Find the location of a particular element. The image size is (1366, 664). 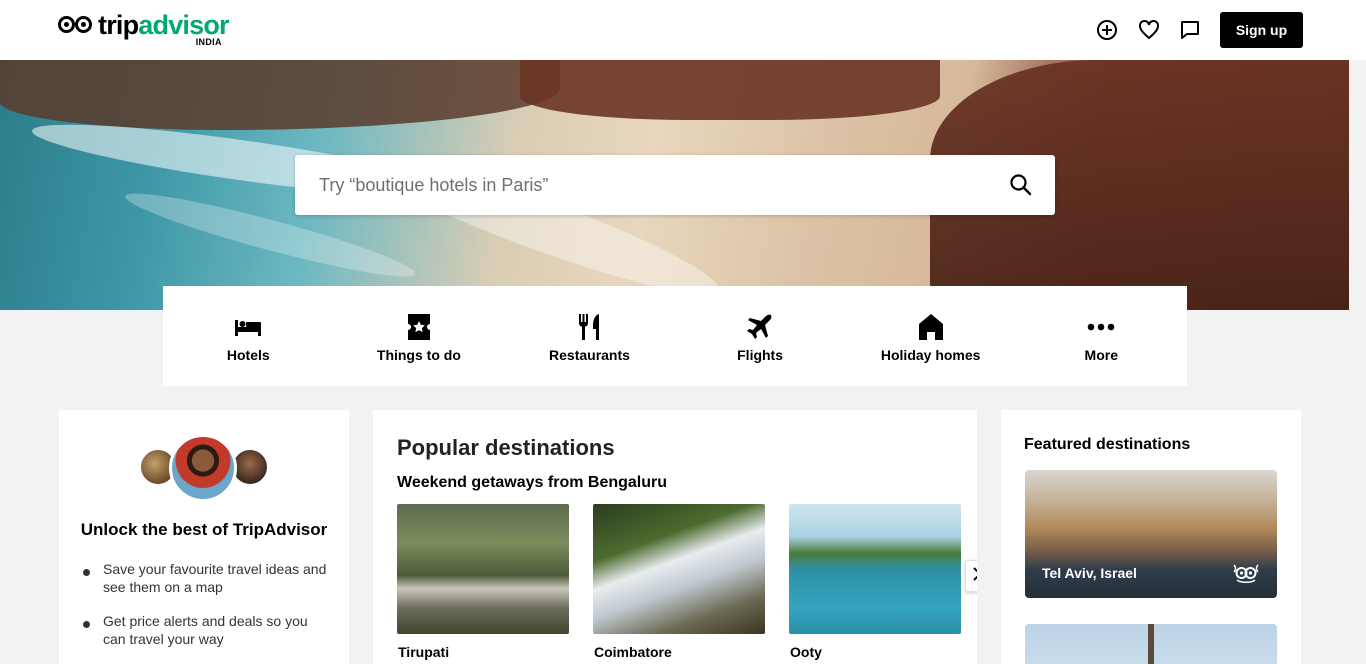

member-avatars is located at coordinates (204, 468).